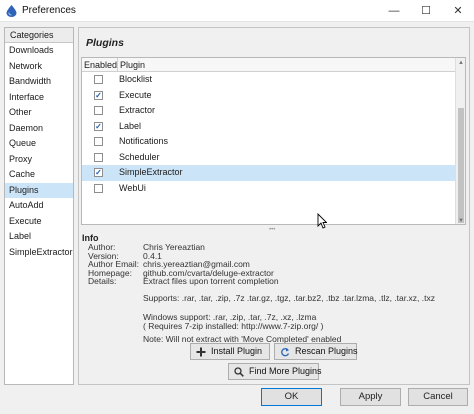  I want to click on category-bandwidth: Bandwidth, so click(39, 82).